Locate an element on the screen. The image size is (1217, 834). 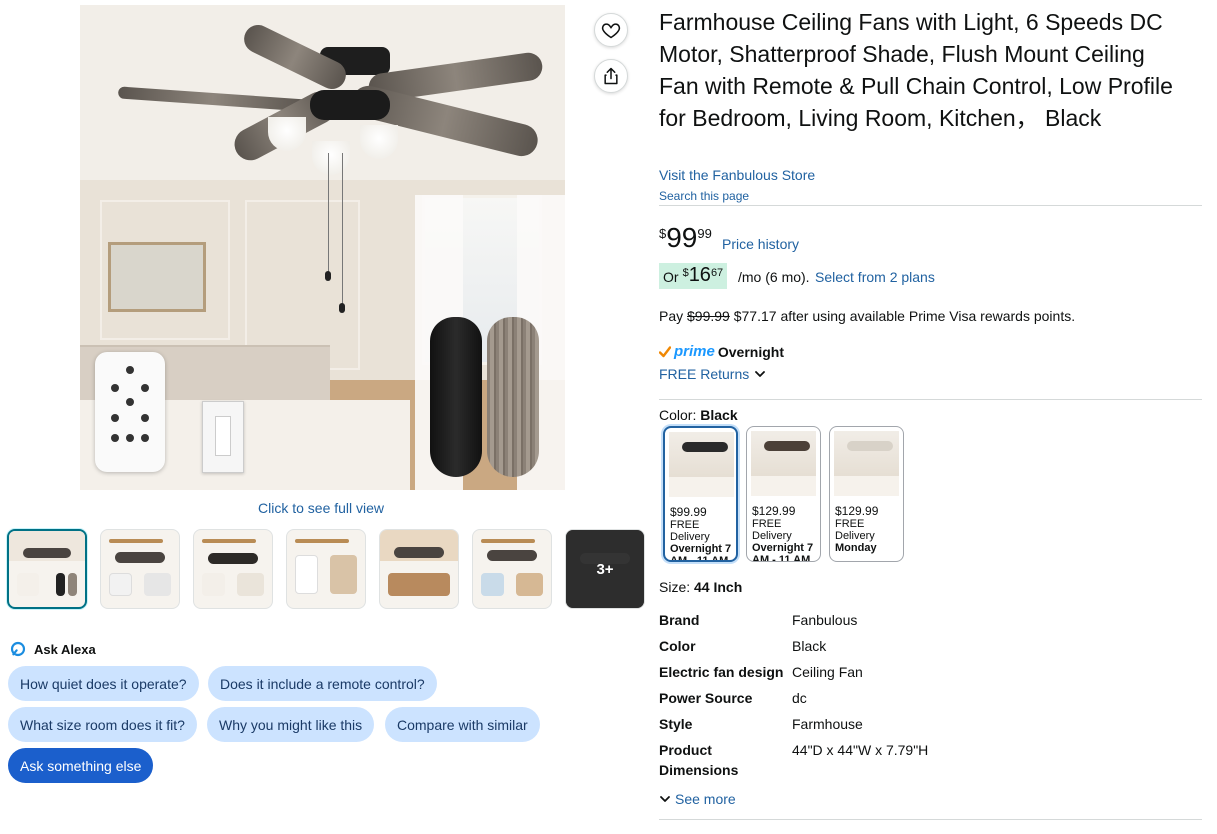
full-view-link: Click to see full view is located at coordinates (321, 508).